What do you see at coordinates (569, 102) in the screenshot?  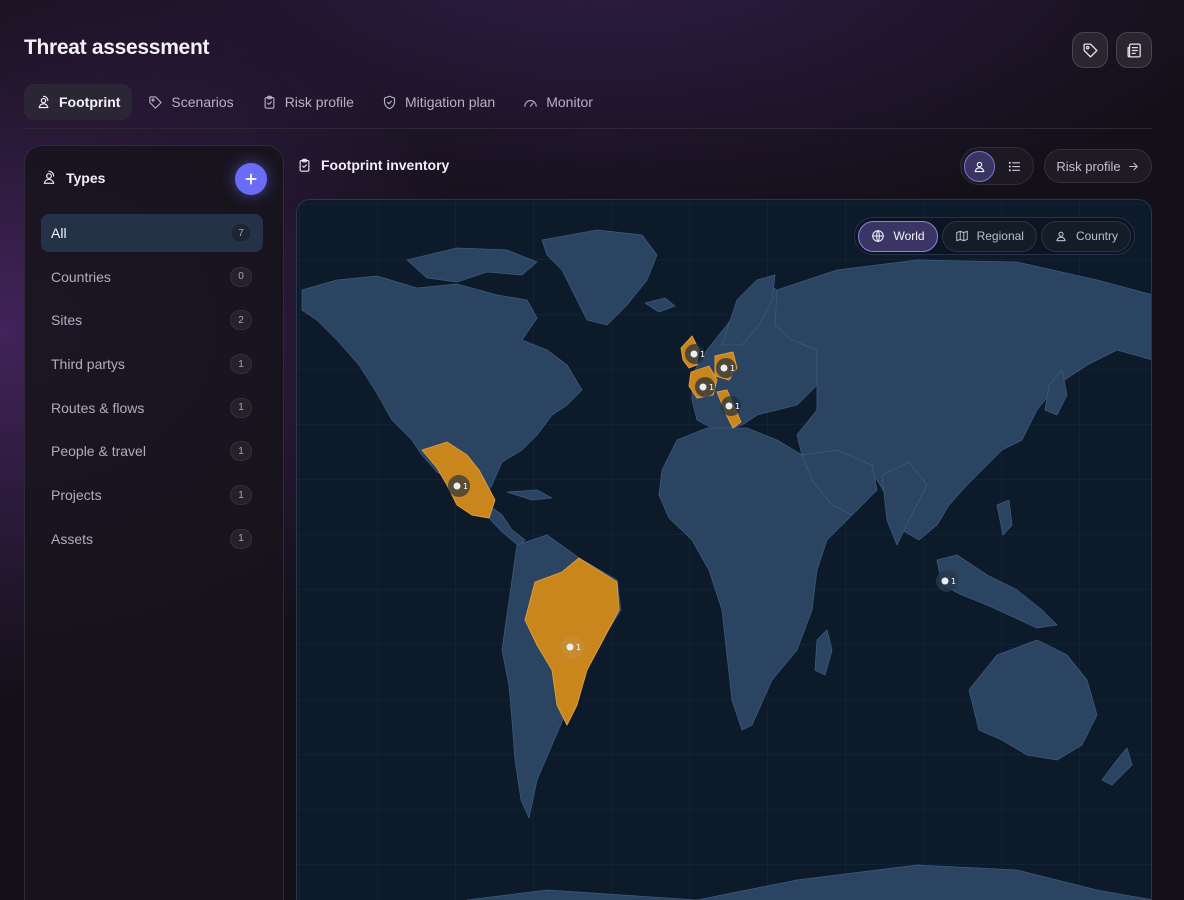 I see `tab-label: Monitor` at bounding box center [569, 102].